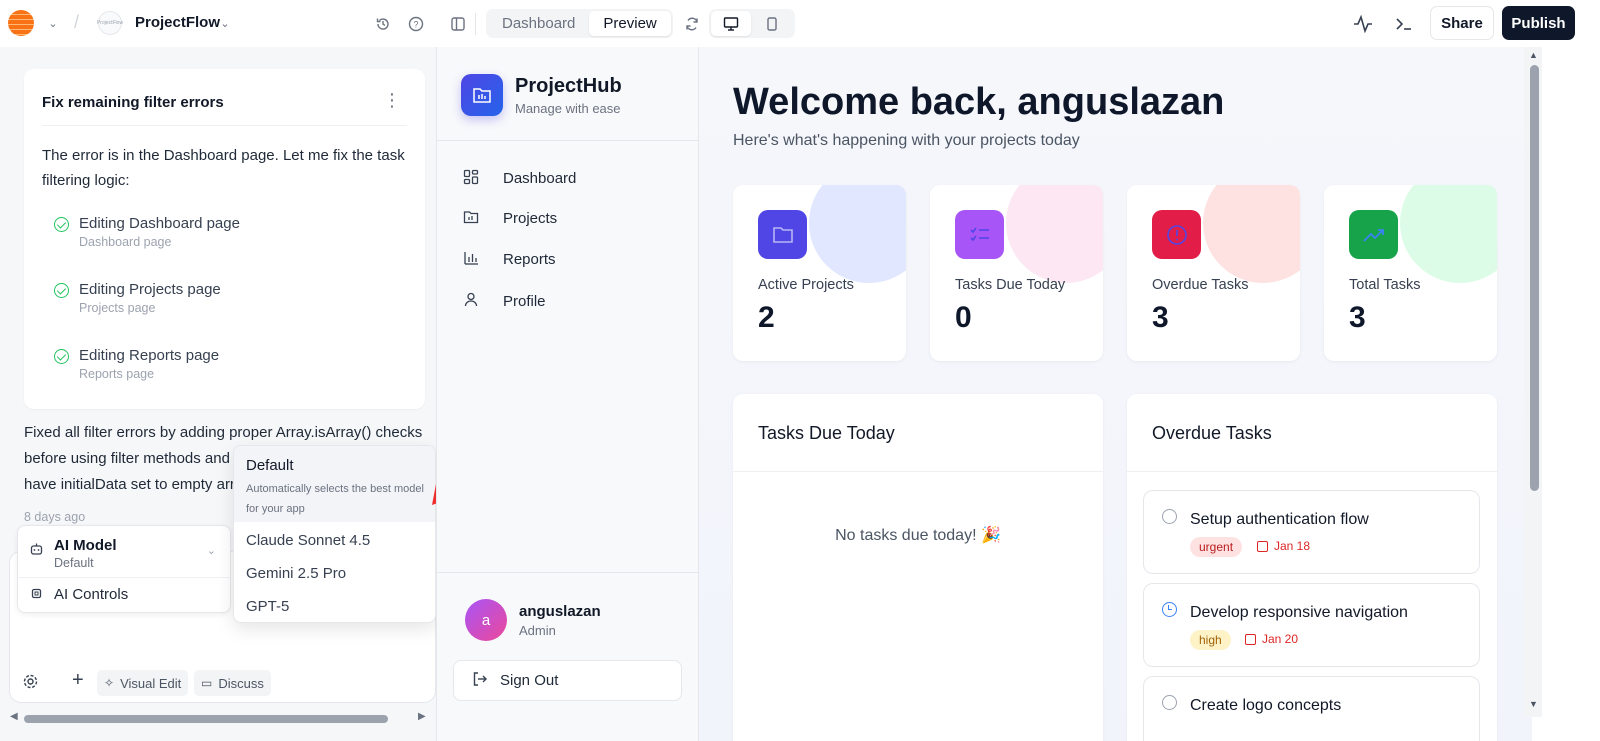  What do you see at coordinates (207, 683) in the screenshot?
I see `message-square-icon: ▭` at bounding box center [207, 683].